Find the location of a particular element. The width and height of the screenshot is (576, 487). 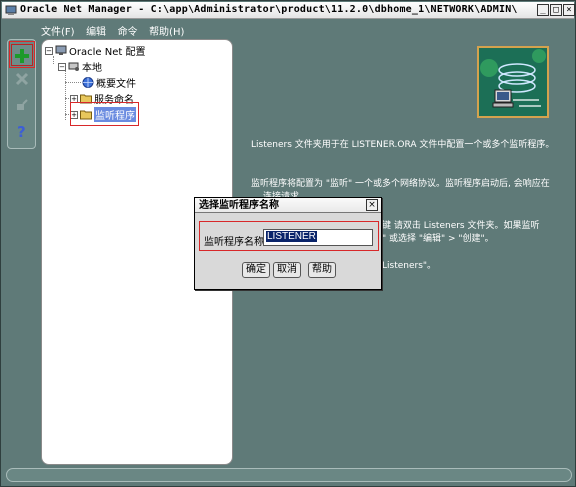

oracle-net-logo is located at coordinates (513, 82).